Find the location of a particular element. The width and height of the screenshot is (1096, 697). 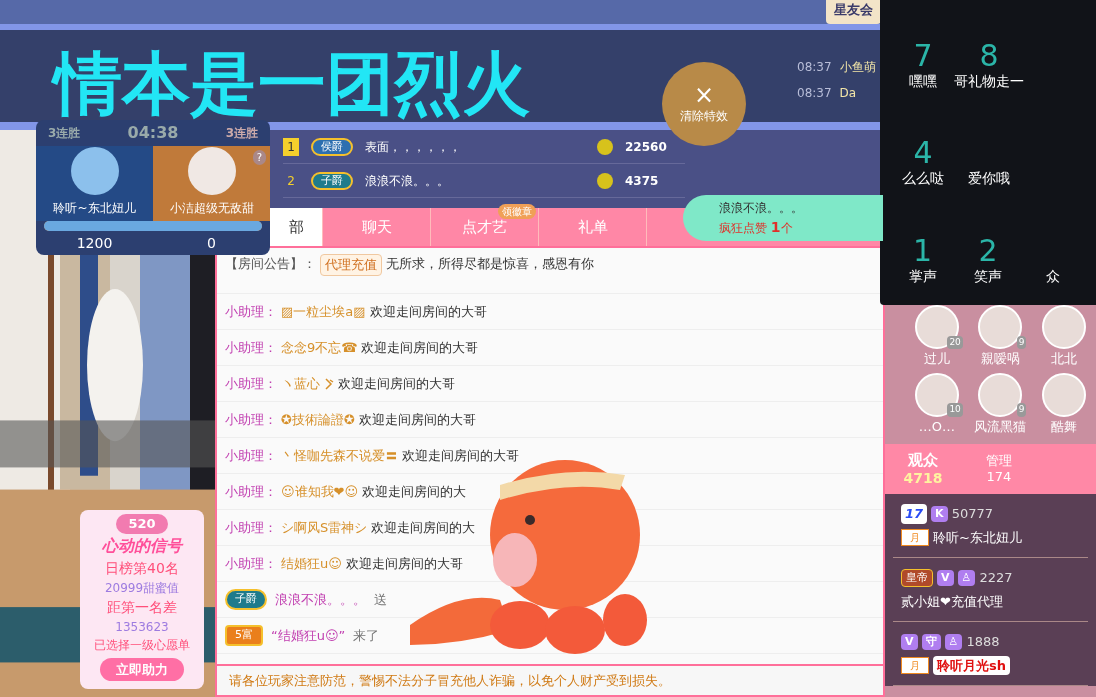

gift-hotkey: 8 is located at coordinates (989, 55).